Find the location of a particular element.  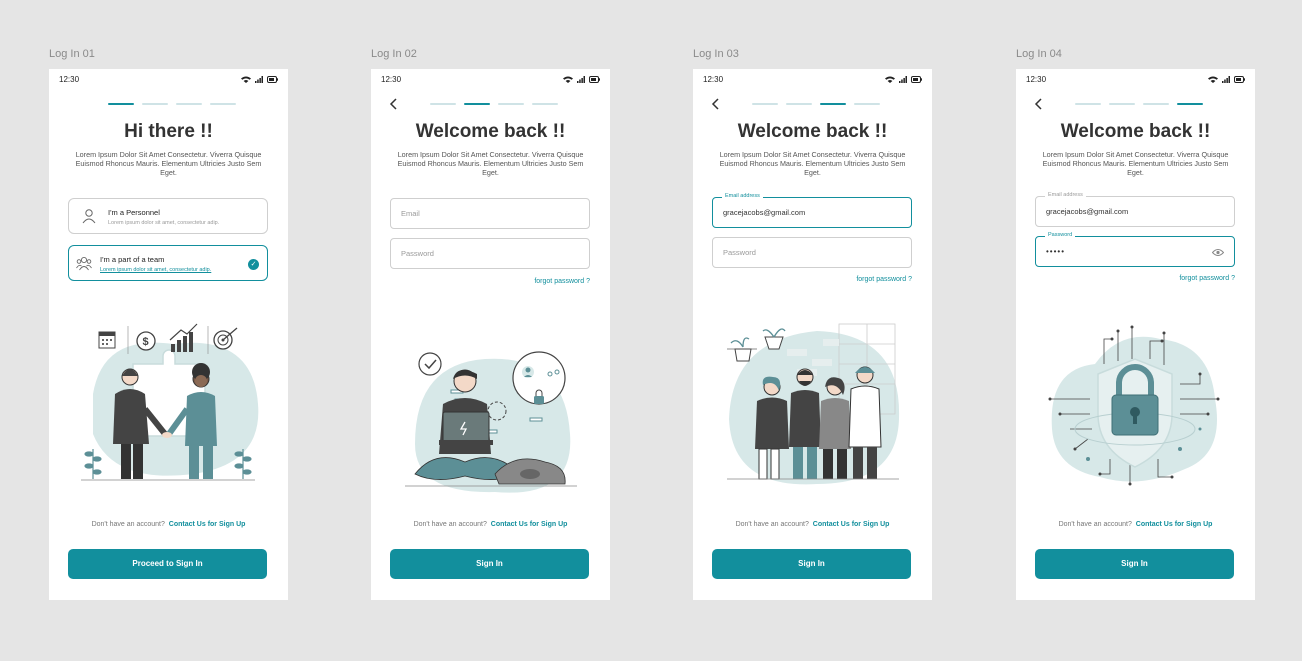

frame-label: Log In 01 is located at coordinates (72, 54).